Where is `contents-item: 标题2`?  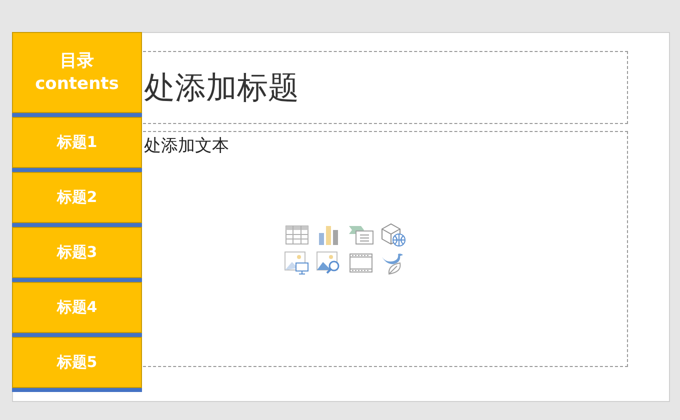 contents-item: 标题2 is located at coordinates (77, 197).